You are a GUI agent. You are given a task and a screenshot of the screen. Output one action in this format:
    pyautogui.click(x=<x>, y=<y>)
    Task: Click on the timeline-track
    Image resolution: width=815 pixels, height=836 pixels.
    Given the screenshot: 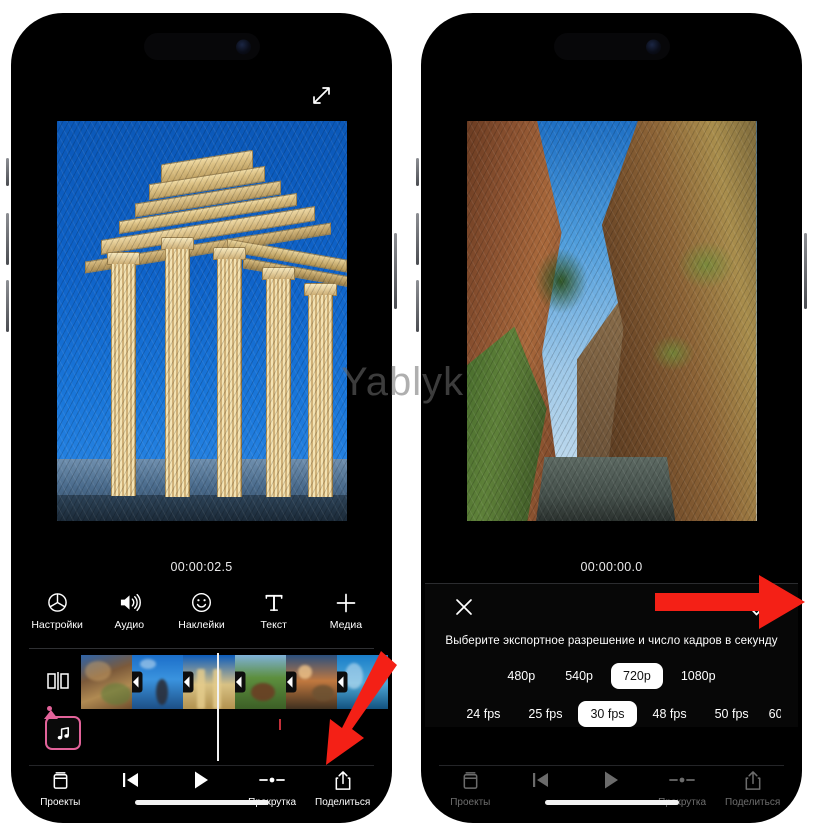 What is the action you would take?
    pyautogui.click(x=201, y=682)
    